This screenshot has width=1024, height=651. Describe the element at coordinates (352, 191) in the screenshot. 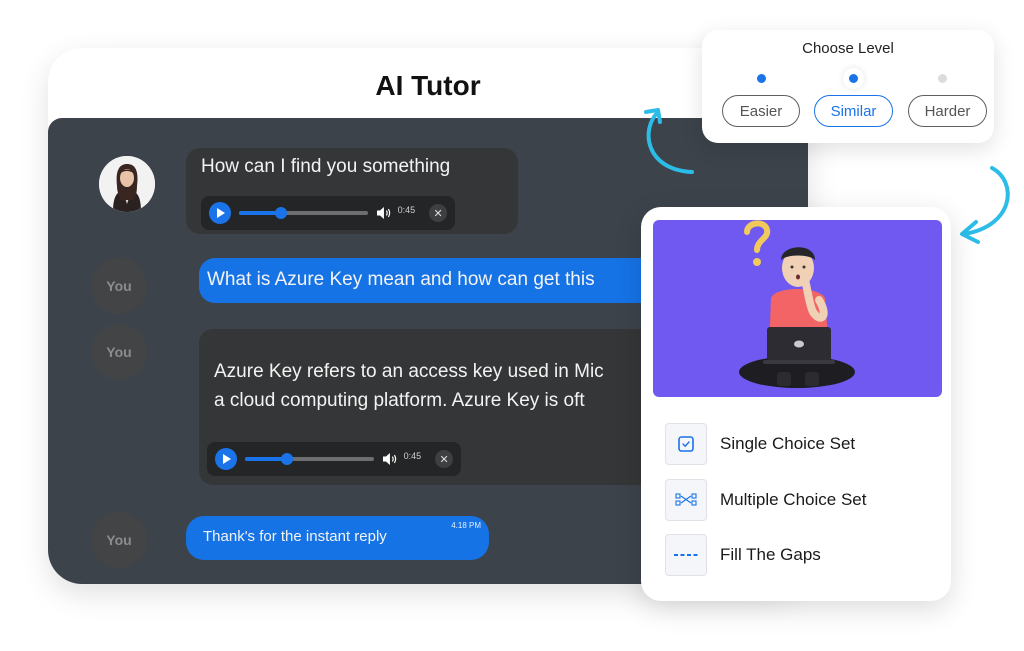

I see `tutor-message-bubble: How can I find you something 0:45 ✕` at that location.